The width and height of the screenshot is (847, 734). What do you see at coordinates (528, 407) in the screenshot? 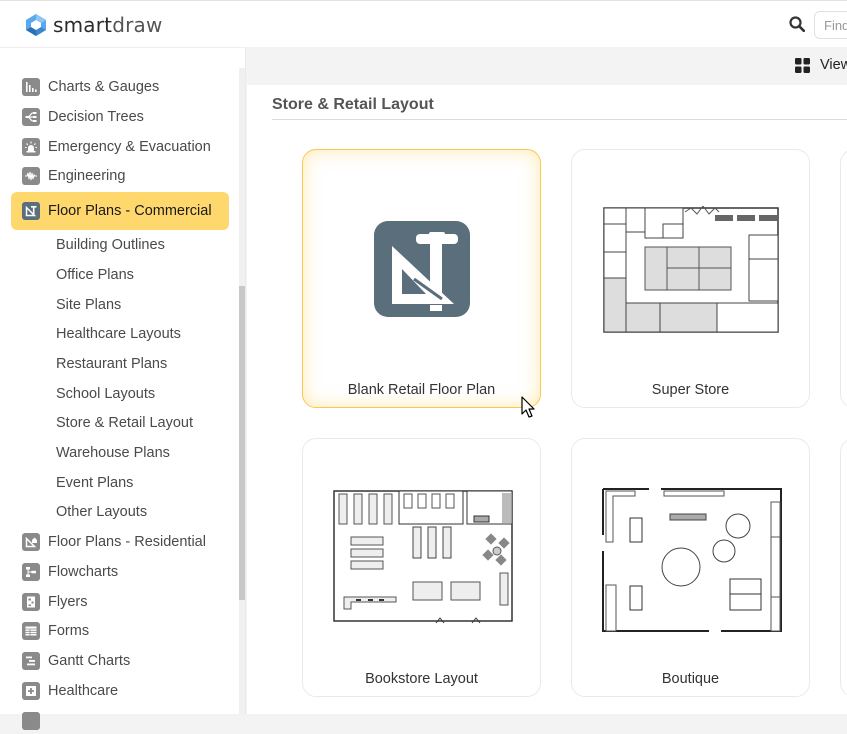
I see `mouse-cursor-icon` at bounding box center [528, 407].